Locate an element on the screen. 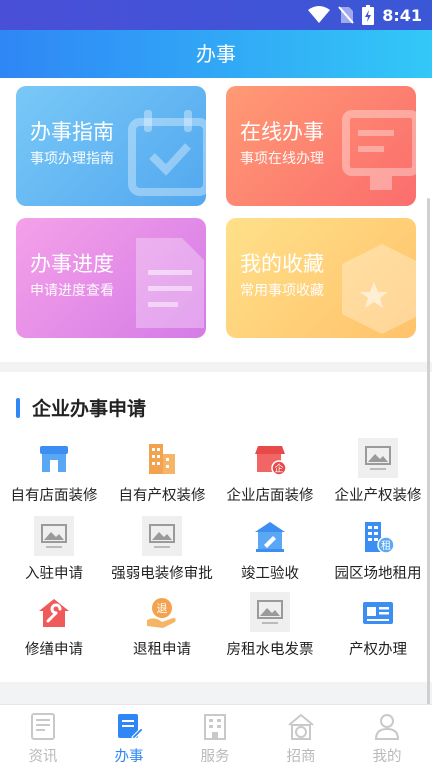 The image size is (432, 768). tab-label: 我的 is located at coordinates (387, 757).